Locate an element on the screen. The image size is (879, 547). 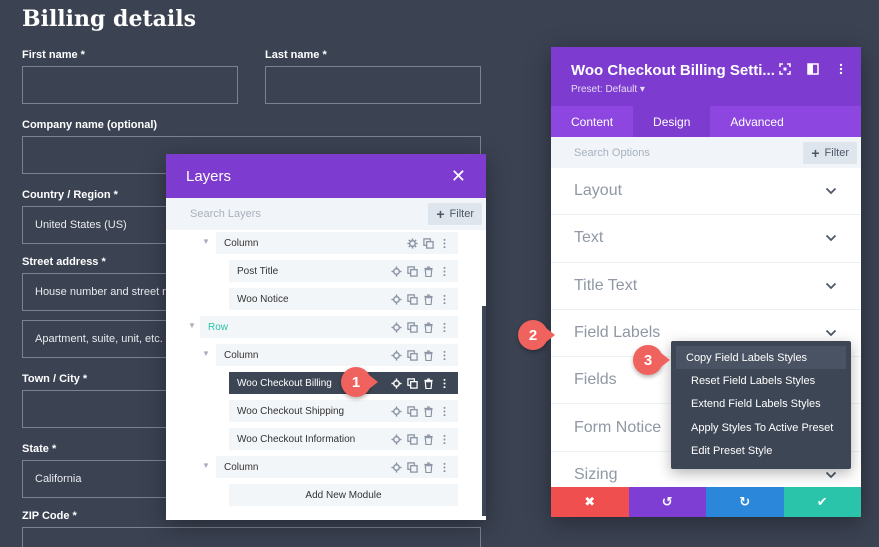
group-title-text: Title Text is located at coordinates (706, 286).